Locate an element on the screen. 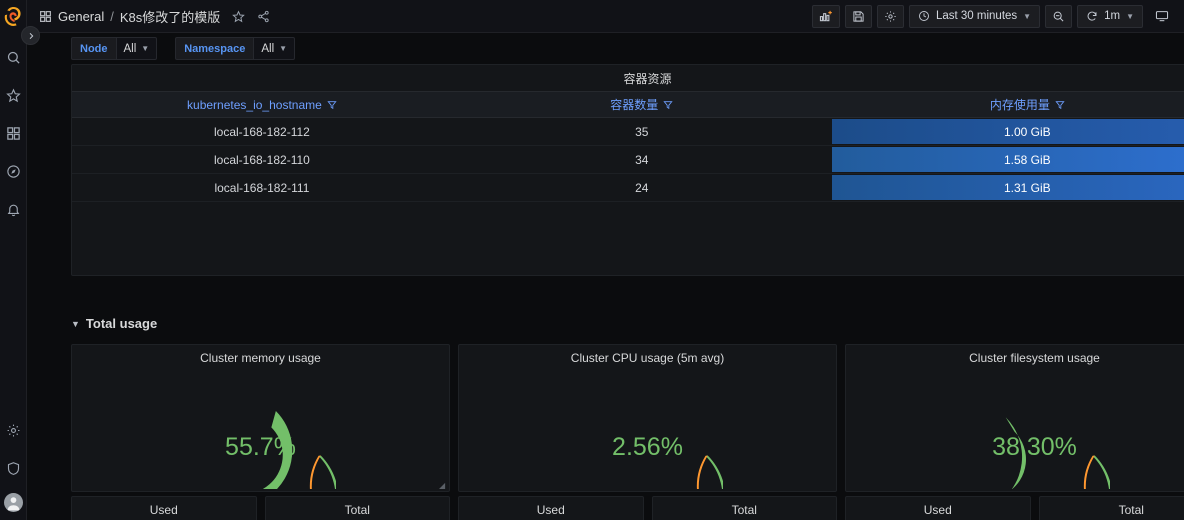  cell-memory-usage: 1.31 GiB is located at coordinates (1007, 187).